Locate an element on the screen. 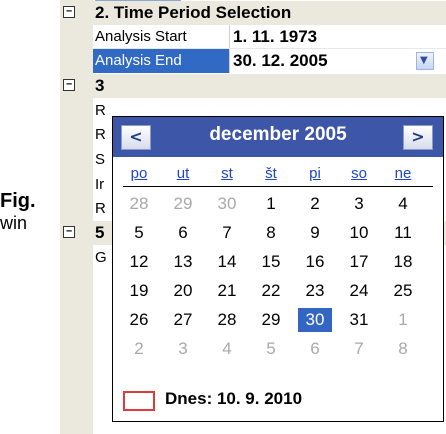 This screenshot has width=446, height=434. category-label: 5 is located at coordinates (100, 232).